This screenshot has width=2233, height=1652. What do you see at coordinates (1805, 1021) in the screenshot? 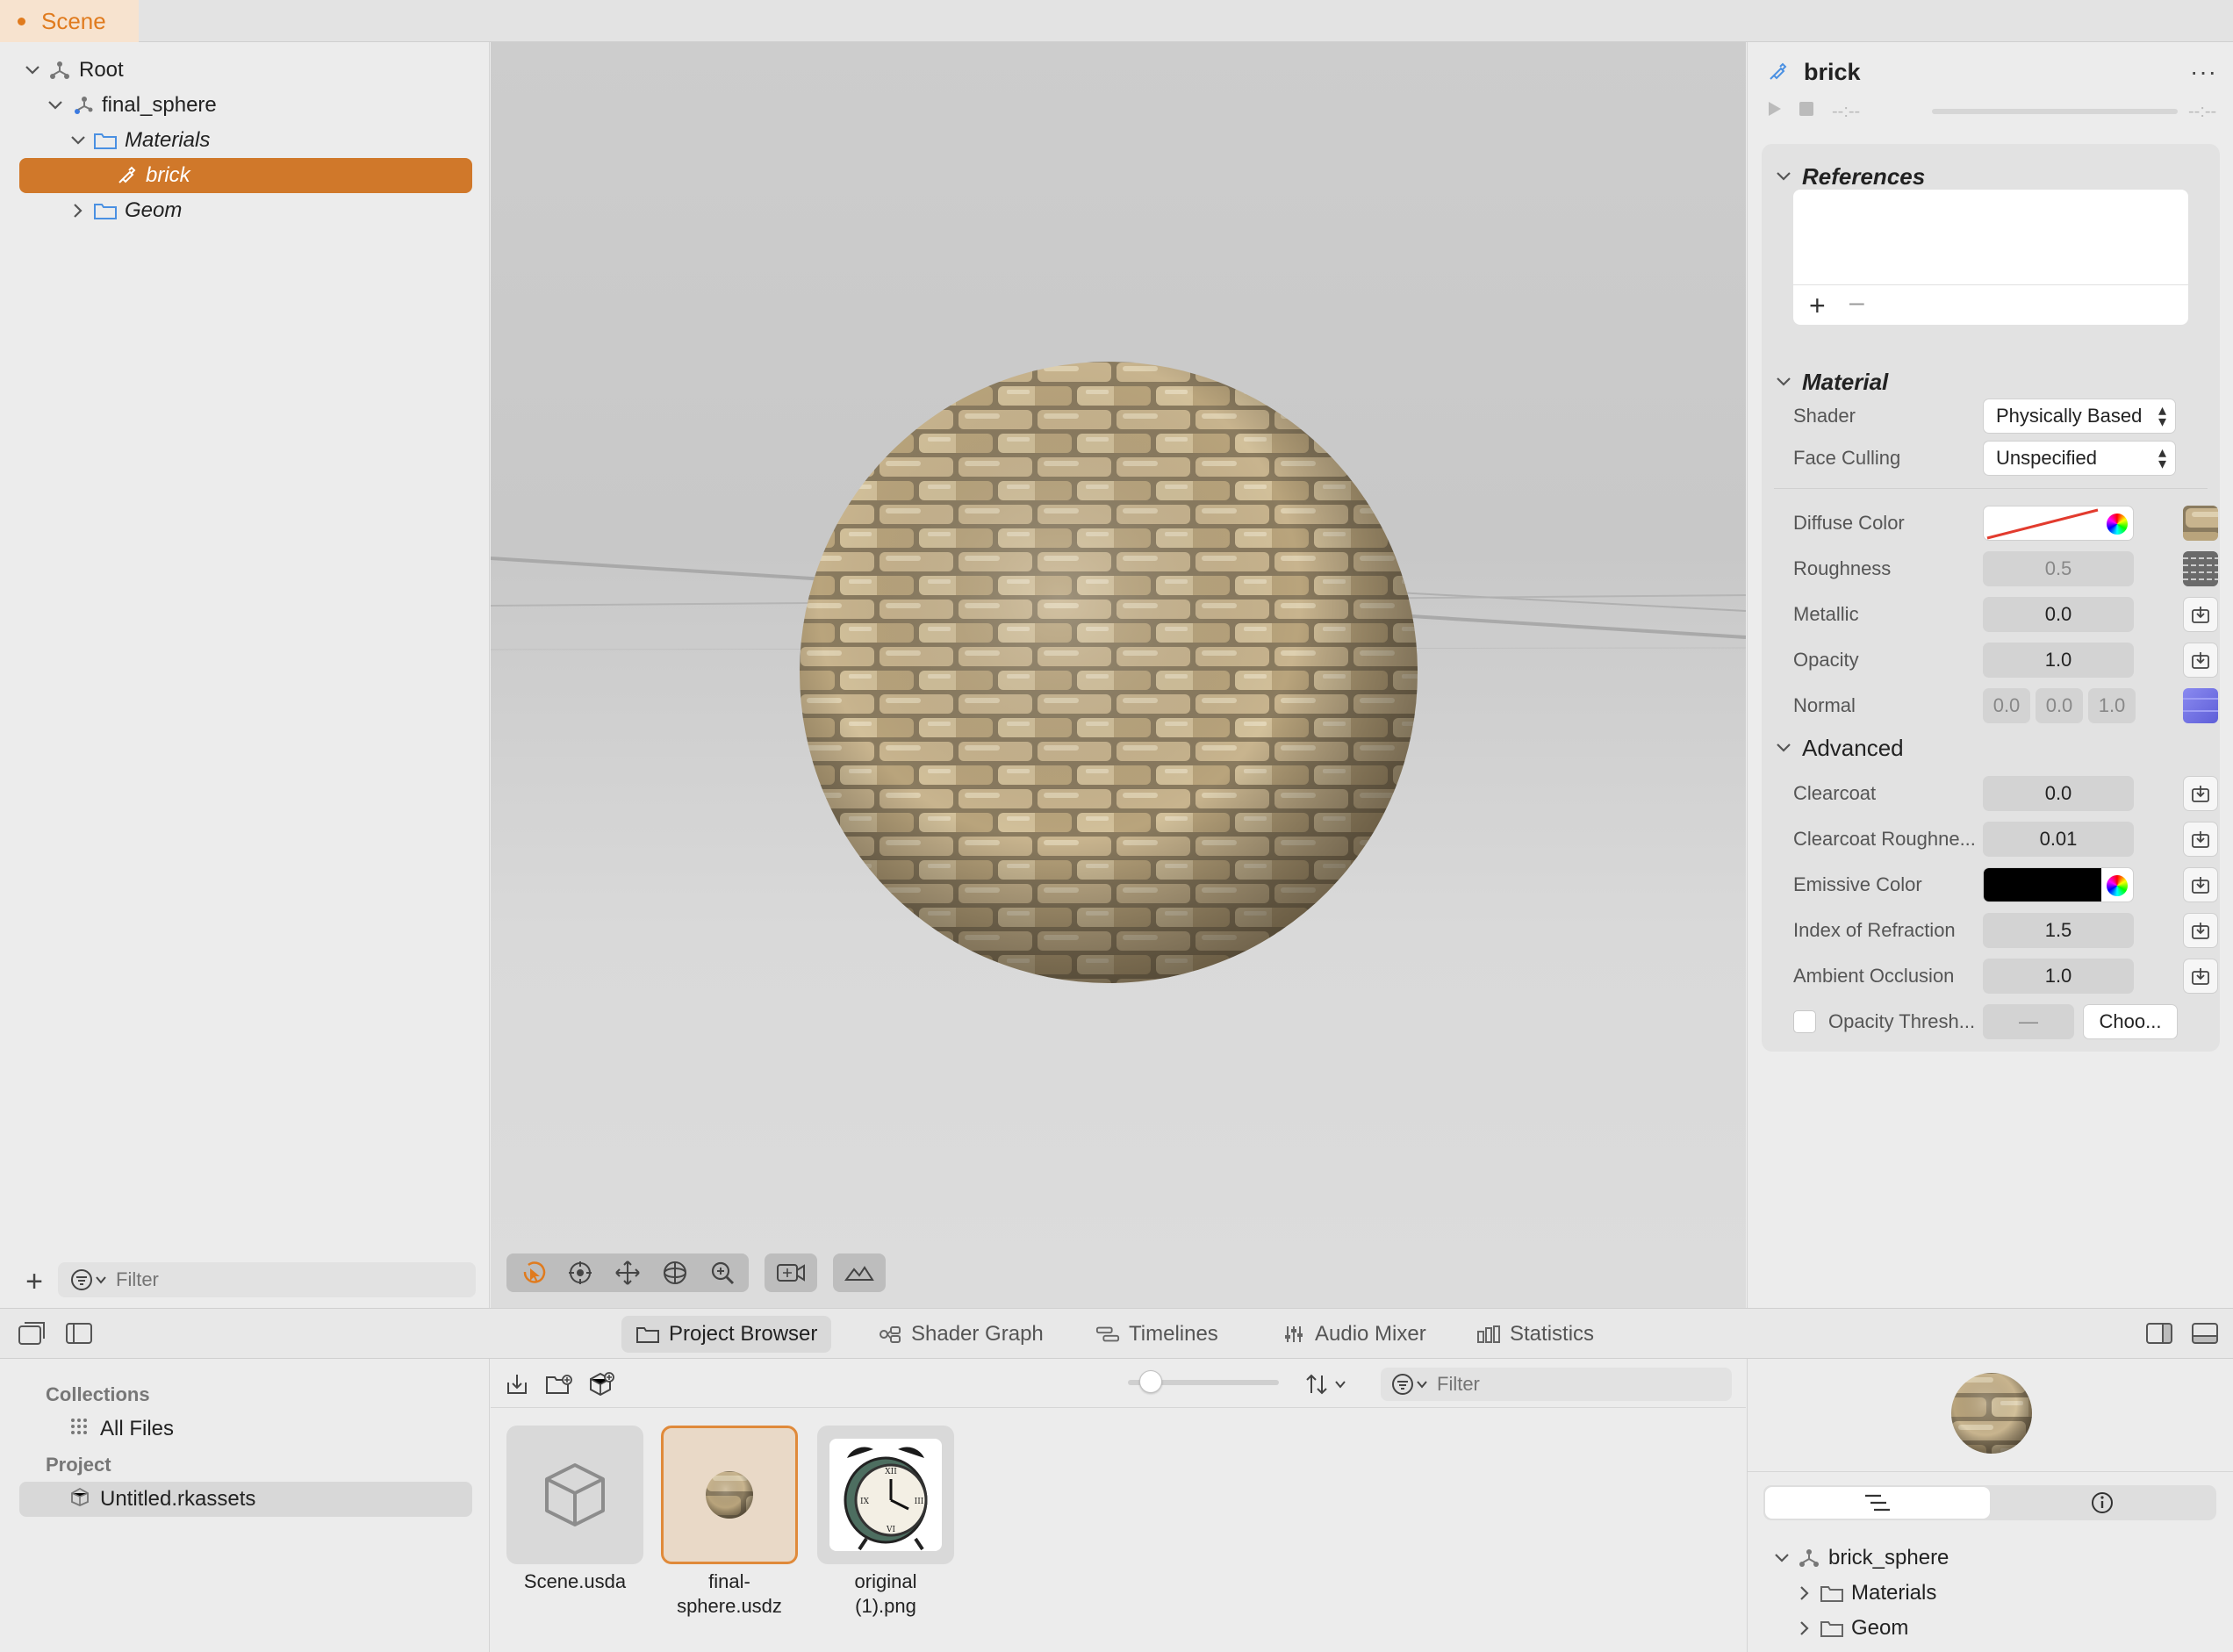
I see `opacity-threshold-checkbox` at bounding box center [1805, 1021].